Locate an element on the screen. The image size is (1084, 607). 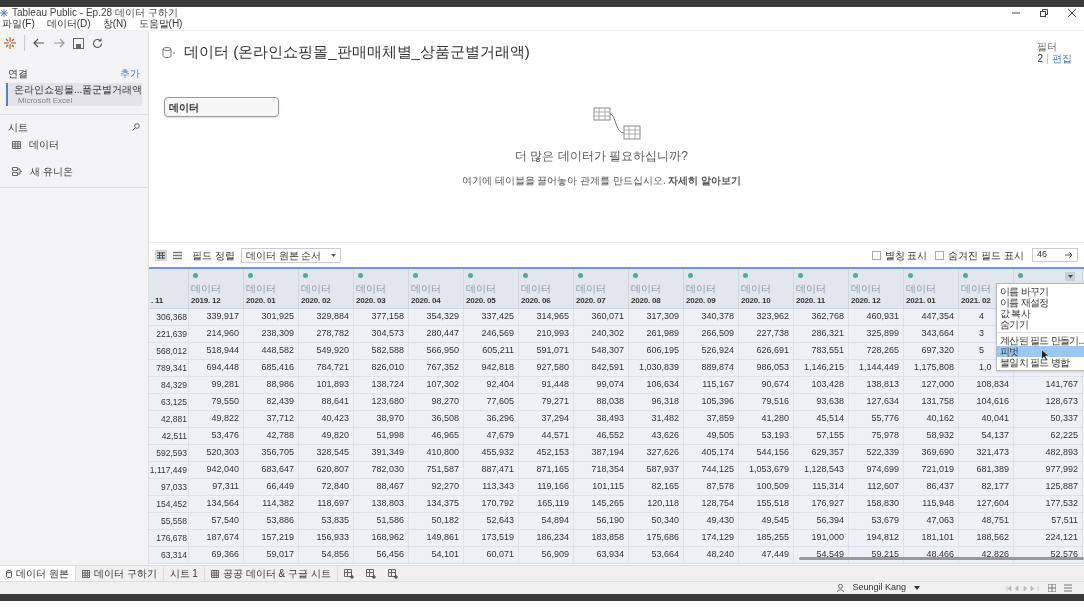
table-cell: 115,948 is located at coordinates (938, 504).